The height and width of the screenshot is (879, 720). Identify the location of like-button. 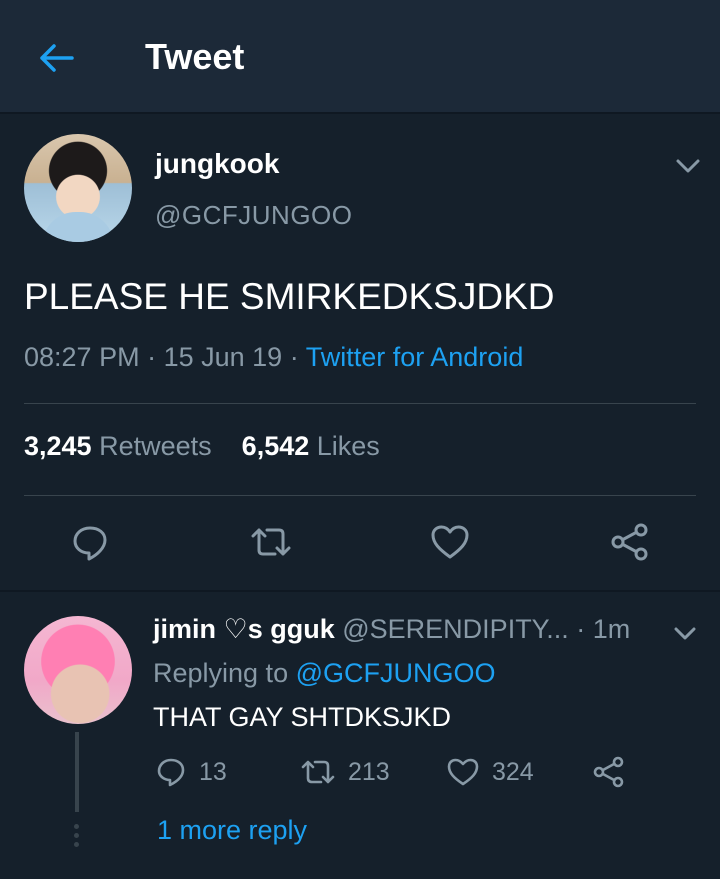
(450, 542).